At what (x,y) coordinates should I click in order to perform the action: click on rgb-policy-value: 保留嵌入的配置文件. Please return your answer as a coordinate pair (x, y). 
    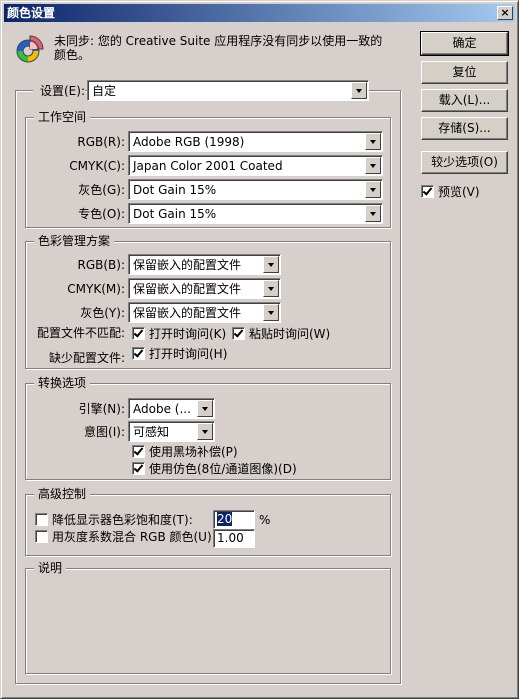
    Looking at the image, I should click on (187, 265).